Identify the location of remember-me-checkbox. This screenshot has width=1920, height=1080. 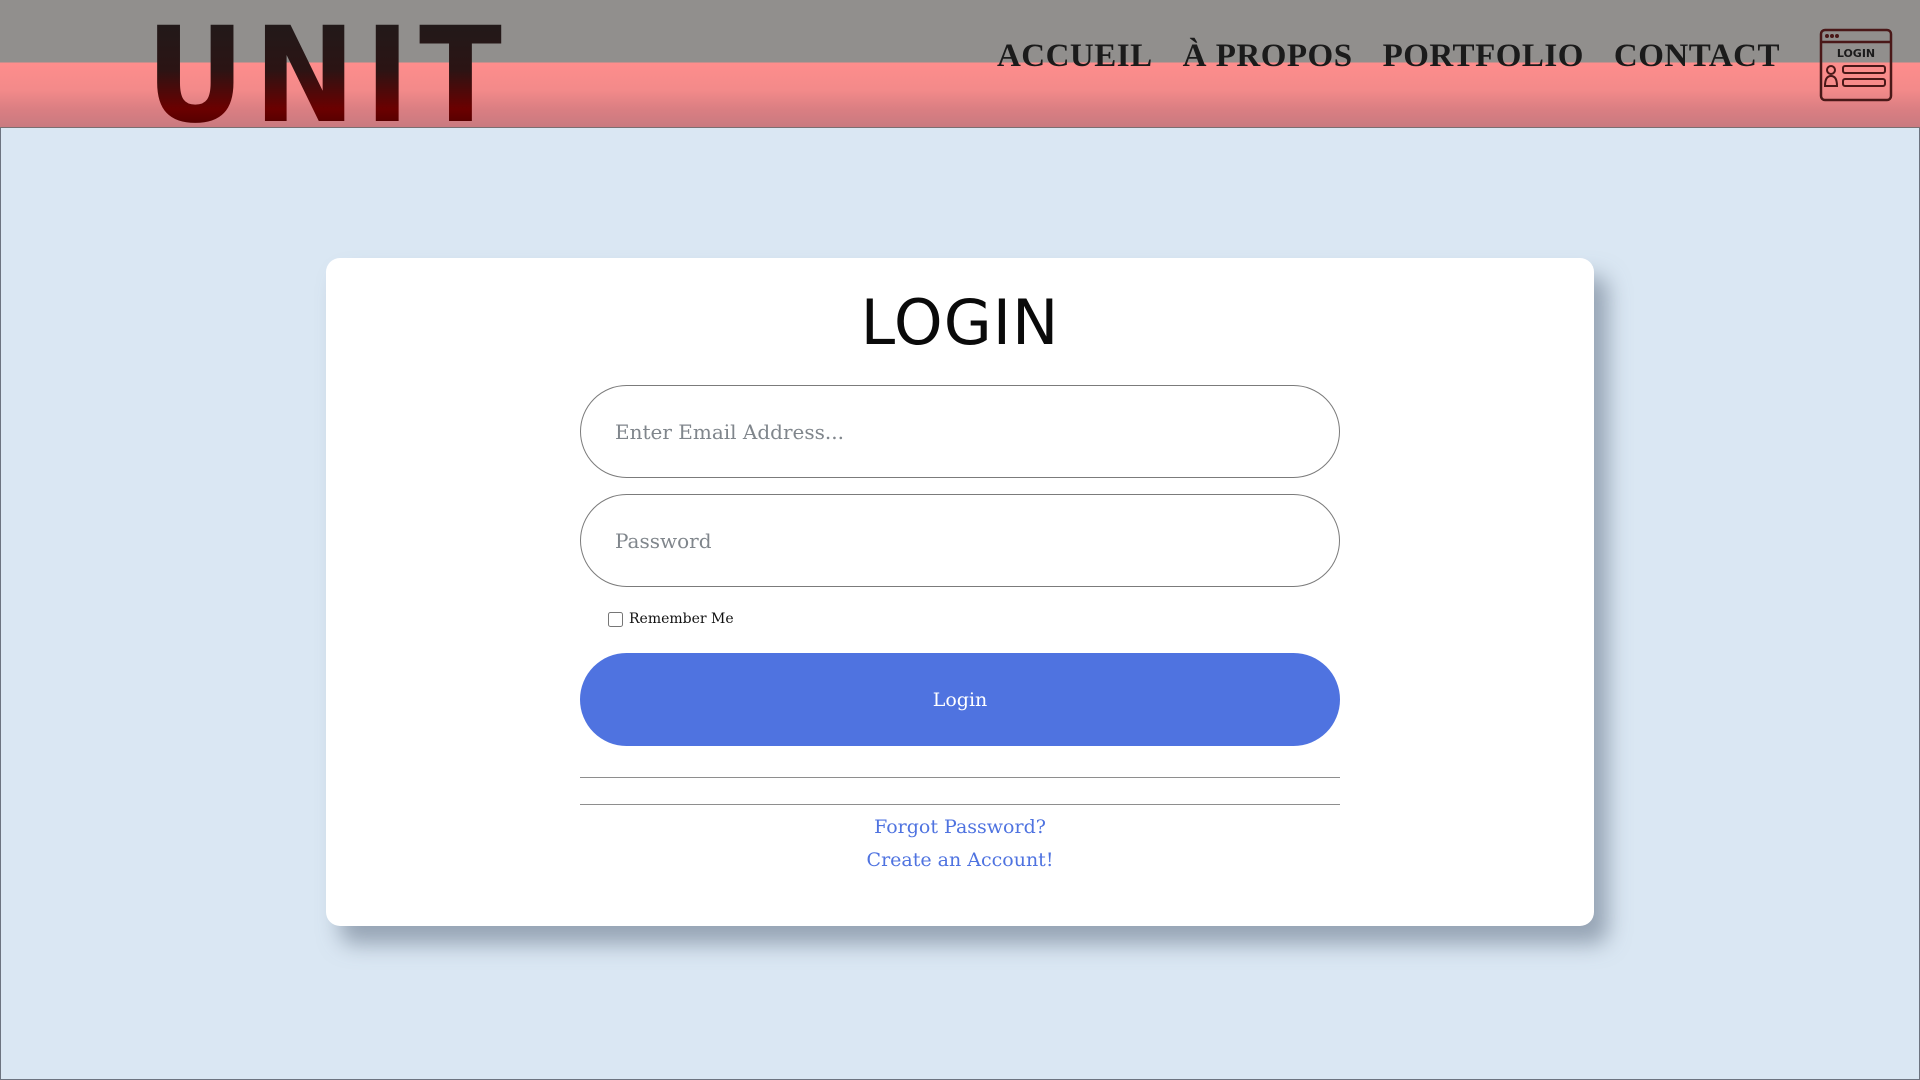
(615, 619).